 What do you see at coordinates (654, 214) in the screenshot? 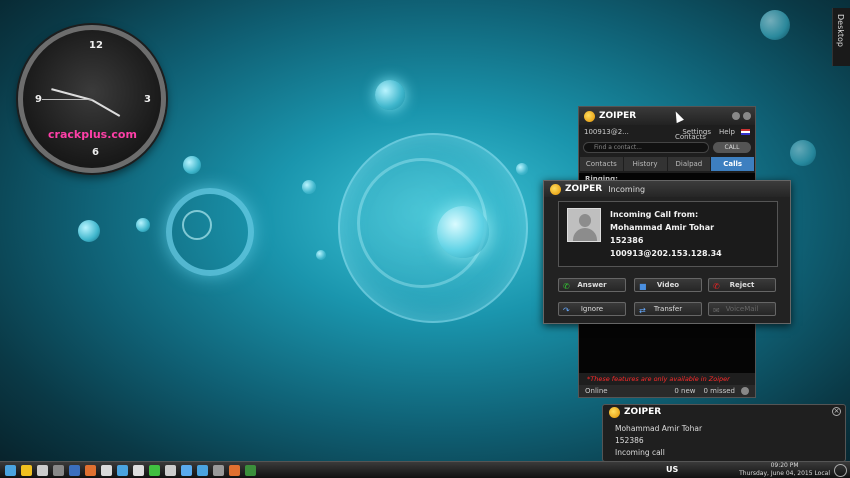
I see `incoming-heading: Incoming Call from:` at bounding box center [654, 214].